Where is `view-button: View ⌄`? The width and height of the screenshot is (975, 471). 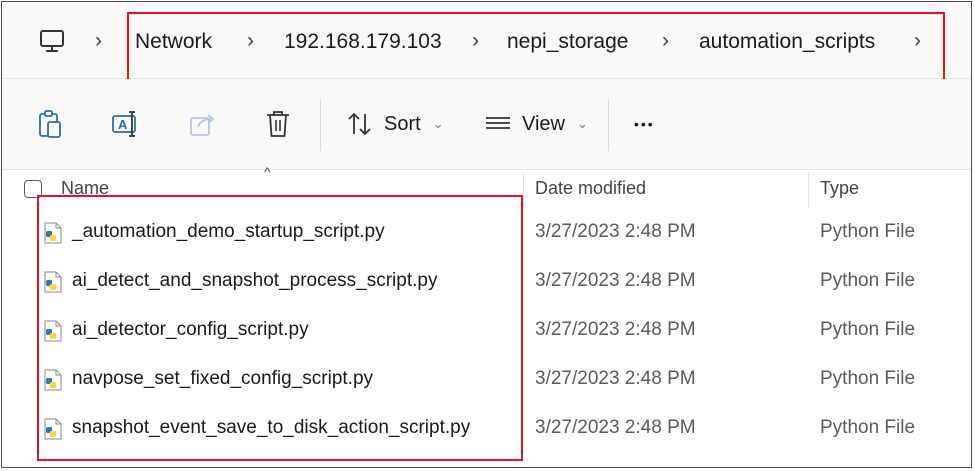
view-button: View ⌄ is located at coordinates (536, 124).